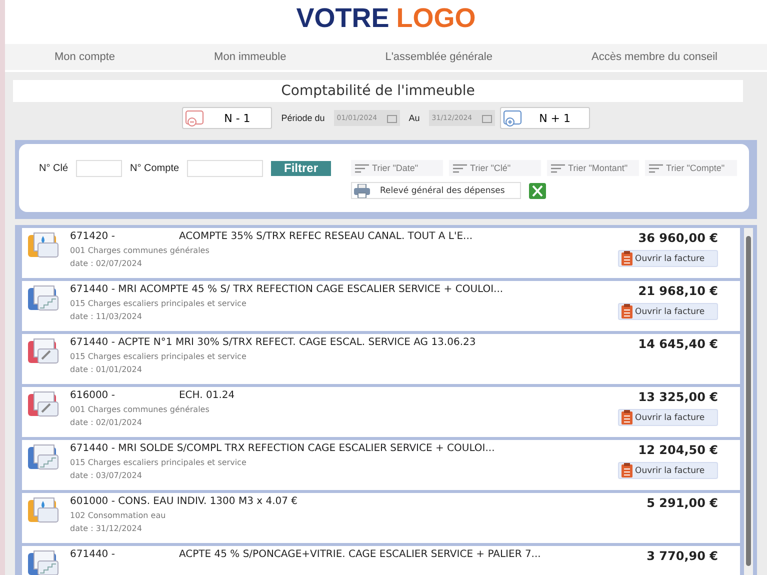  I want to click on expense-date: date : 01/01/2024, so click(106, 369).